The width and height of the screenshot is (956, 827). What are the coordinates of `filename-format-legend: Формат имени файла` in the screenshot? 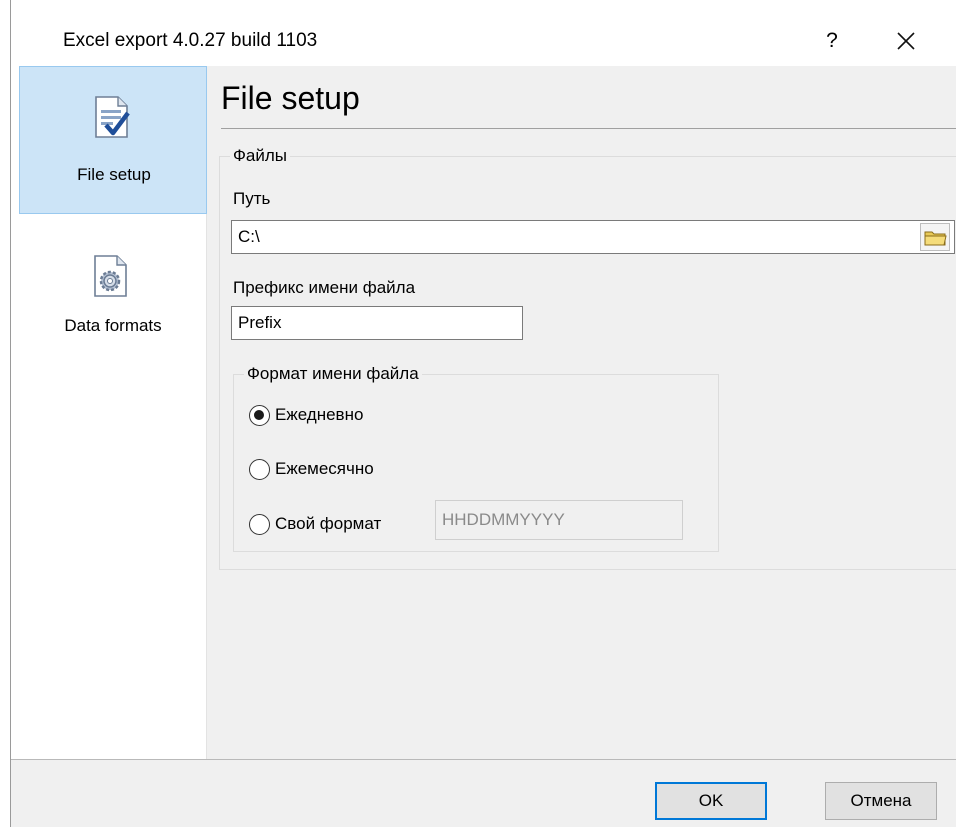 It's located at (333, 373).